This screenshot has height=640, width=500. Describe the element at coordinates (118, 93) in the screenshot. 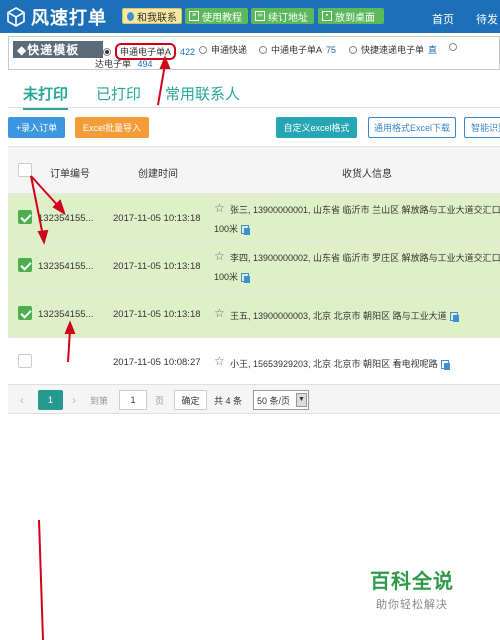

I see `tab-printed: 已打印` at that location.